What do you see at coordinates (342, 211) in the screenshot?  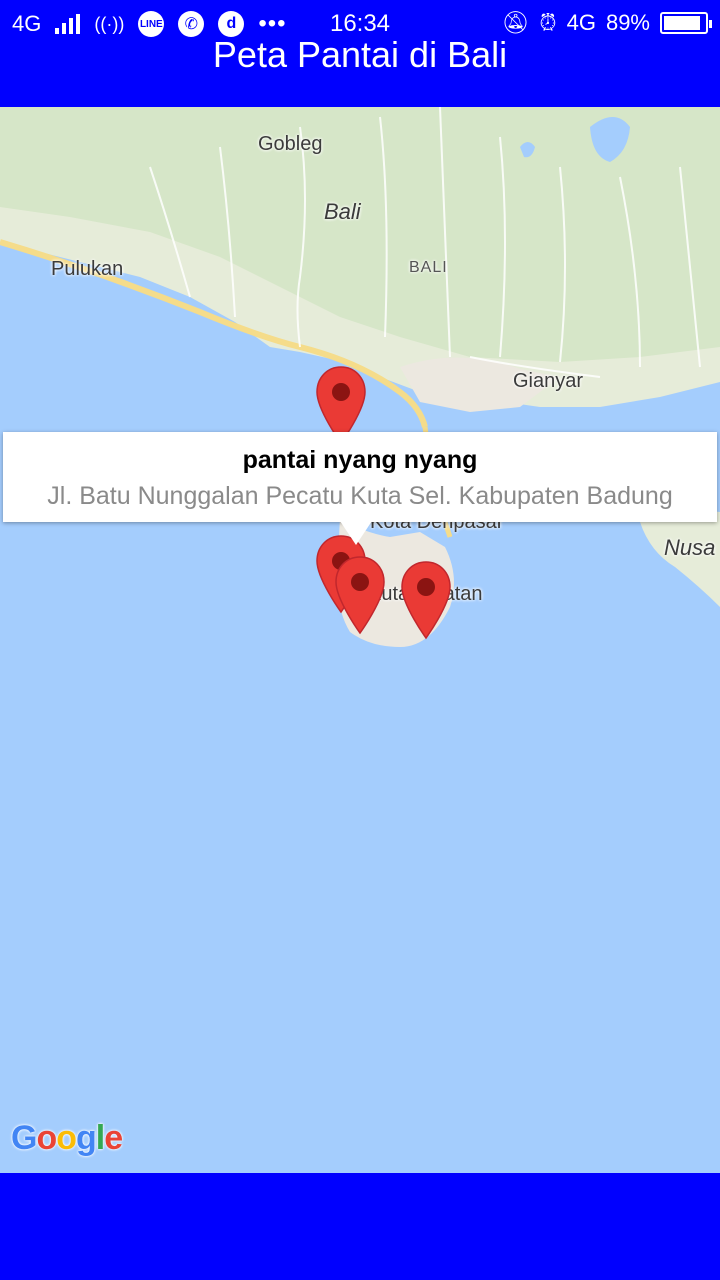 I see `label-bali-region: Bali` at bounding box center [342, 211].